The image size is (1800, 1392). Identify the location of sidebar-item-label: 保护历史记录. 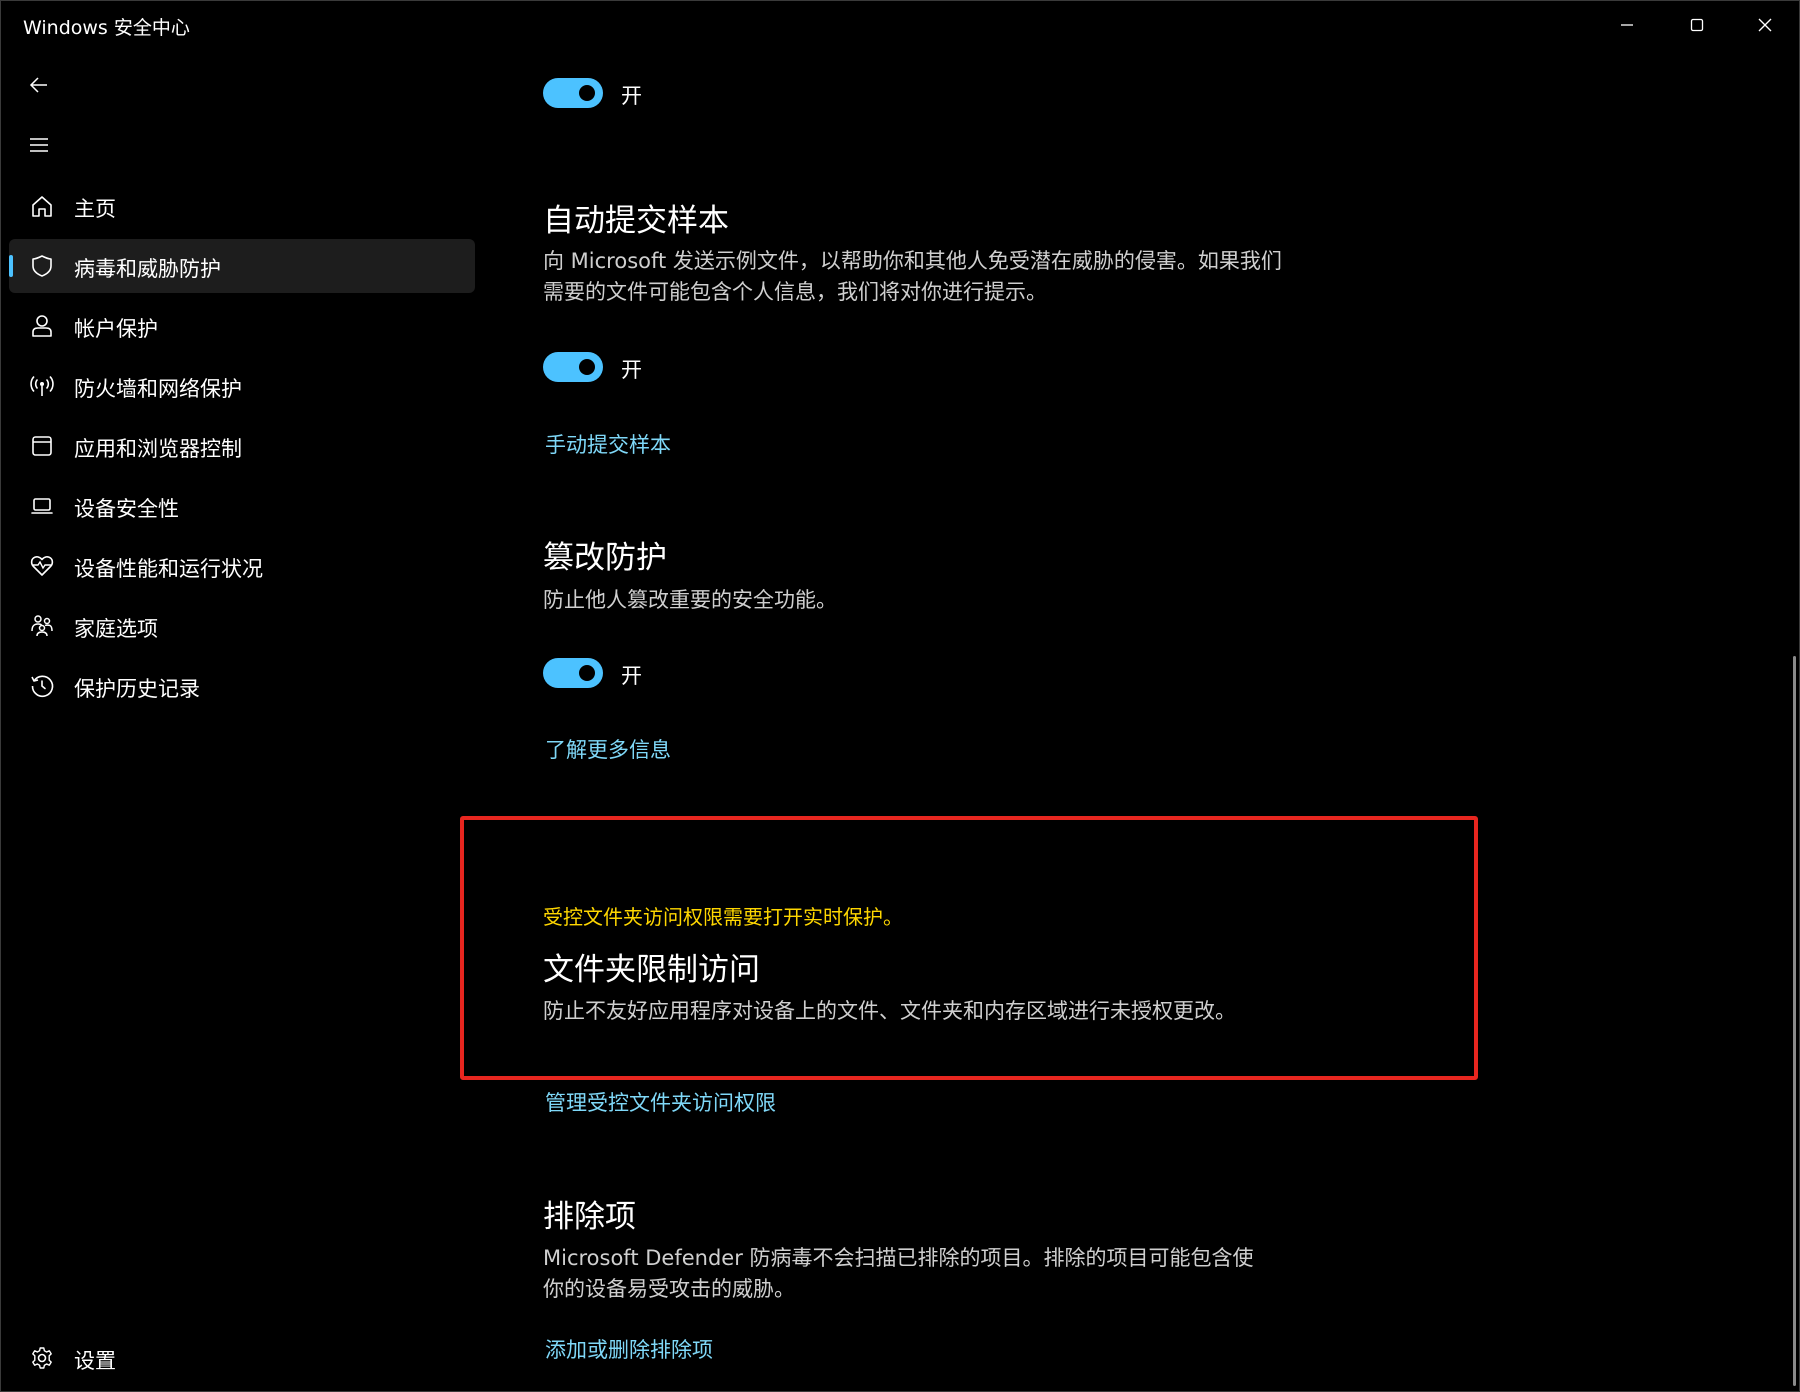
(137, 689).